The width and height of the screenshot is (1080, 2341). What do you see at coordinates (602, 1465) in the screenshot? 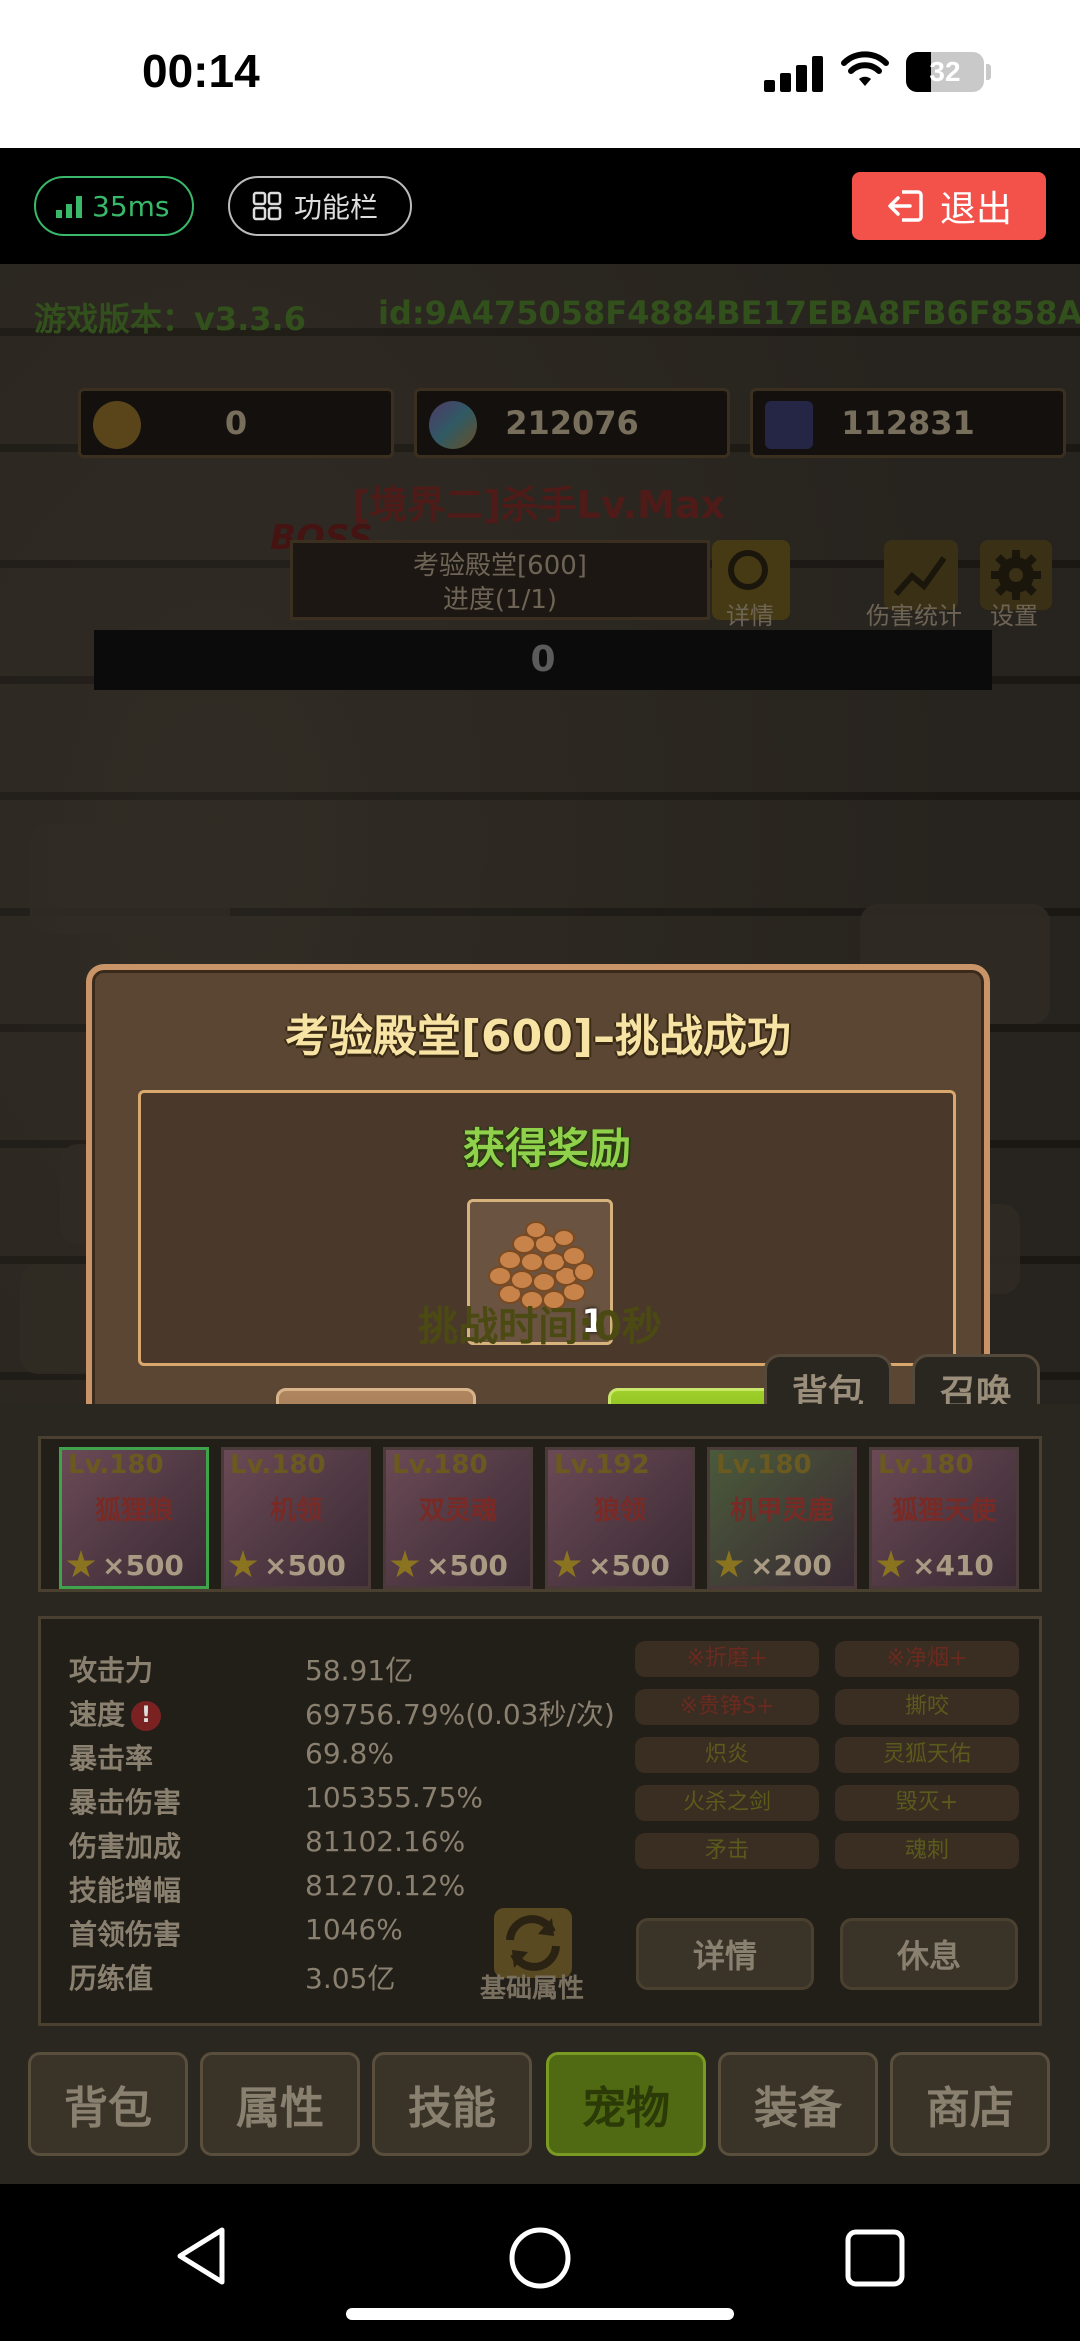
I see `pet-level: Lv.192` at bounding box center [602, 1465].